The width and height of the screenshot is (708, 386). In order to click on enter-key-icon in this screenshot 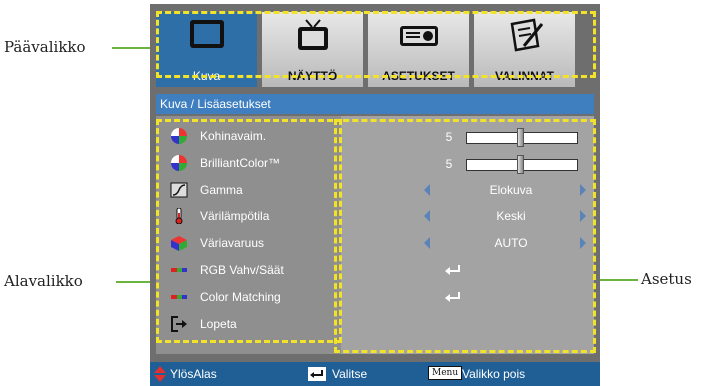, I will do `click(317, 374)`.